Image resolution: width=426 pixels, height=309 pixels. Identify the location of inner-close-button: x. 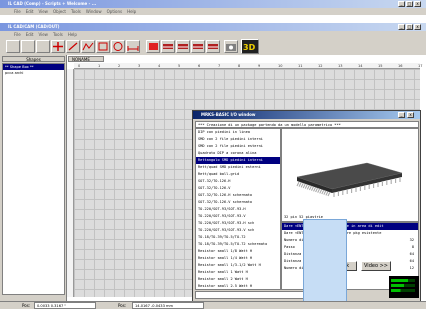
(417, 27).